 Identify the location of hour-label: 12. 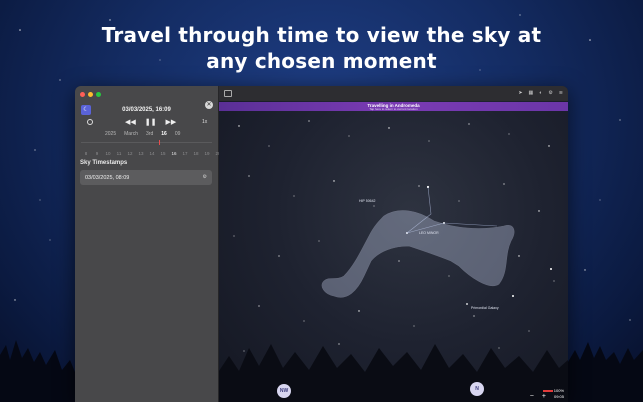
(130, 153).